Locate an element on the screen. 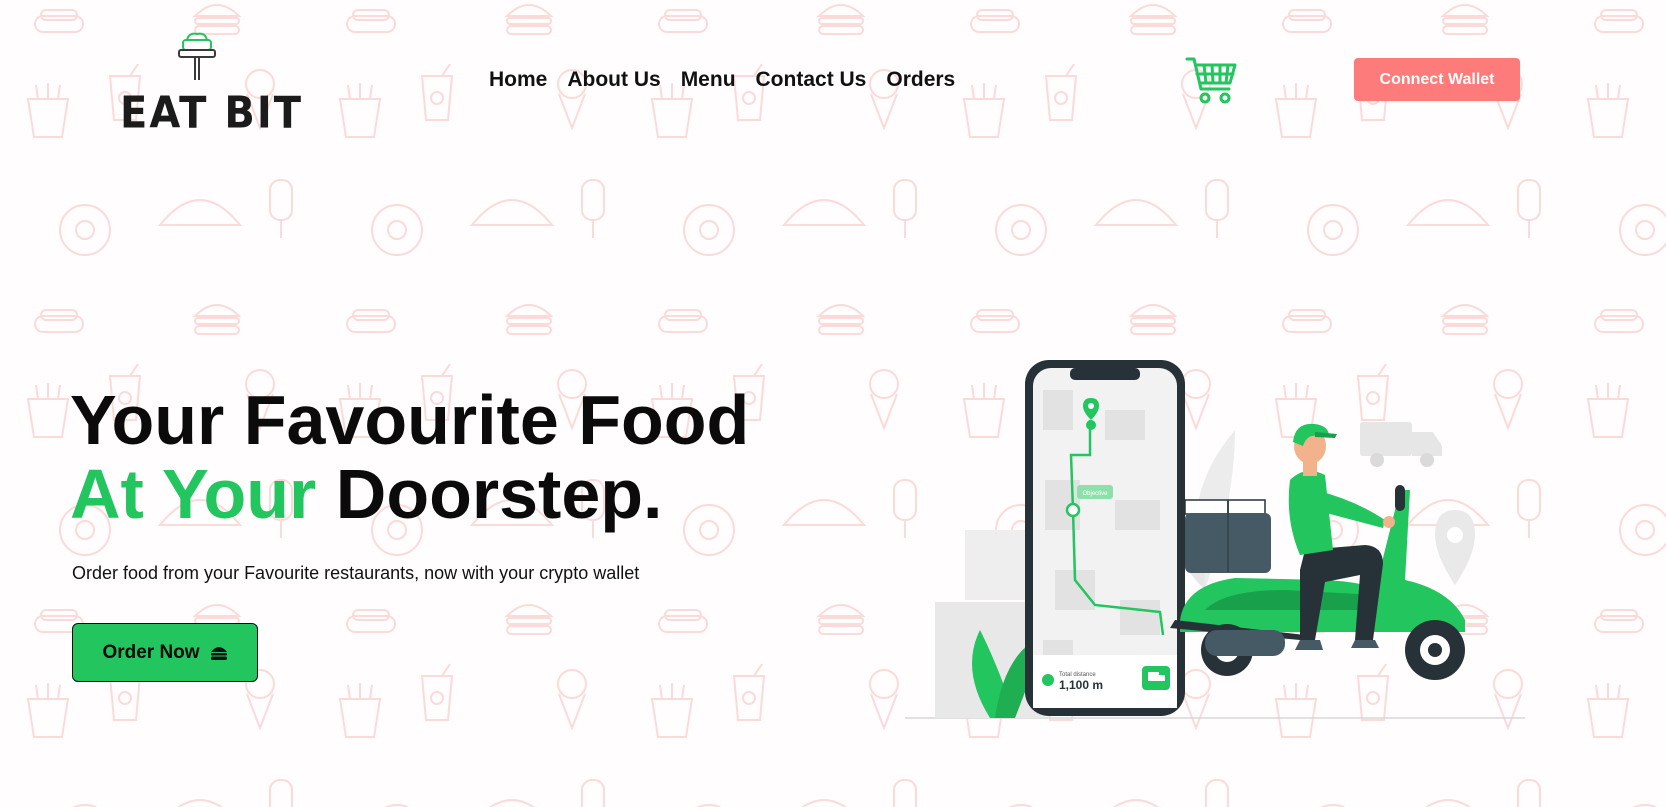 This screenshot has width=1666, height=807. main-nav: Home About Us Menu Contact Us Orders is located at coordinates (722, 80).